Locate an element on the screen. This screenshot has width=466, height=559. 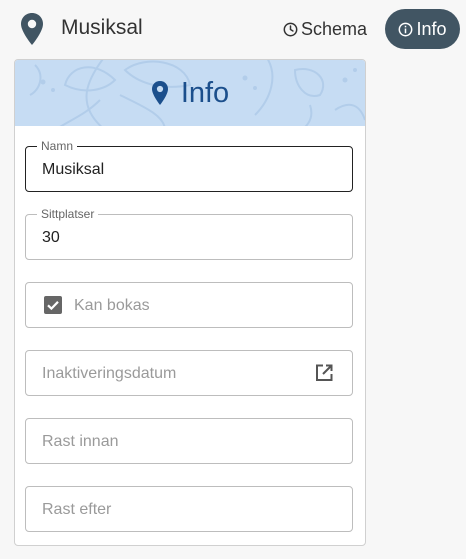
card-title: Info is located at coordinates (205, 92).